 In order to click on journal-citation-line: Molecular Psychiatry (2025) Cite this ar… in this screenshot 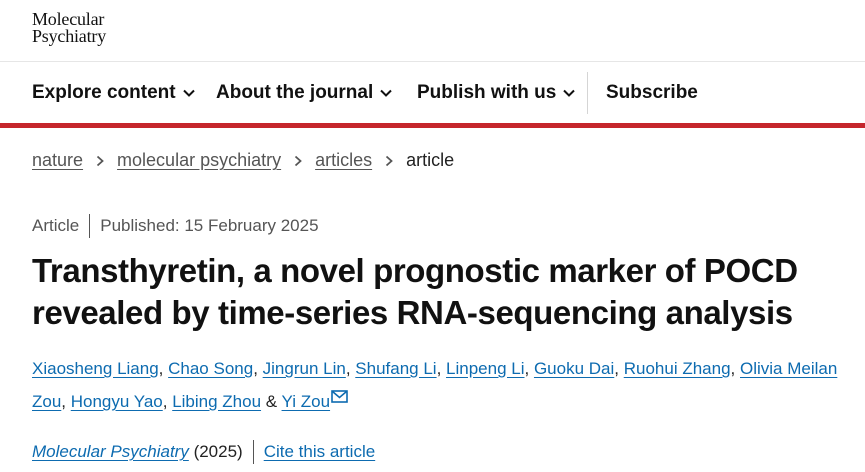, I will do `click(203, 452)`.